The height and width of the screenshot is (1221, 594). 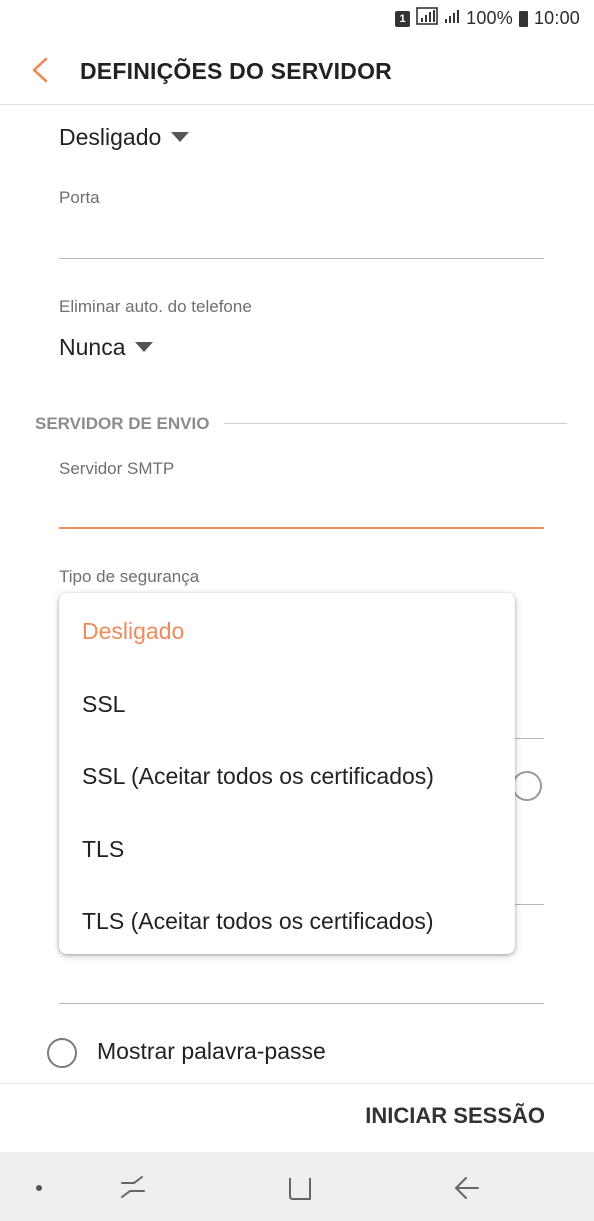 I want to click on option-desligado: Desligado, so click(x=133, y=631).